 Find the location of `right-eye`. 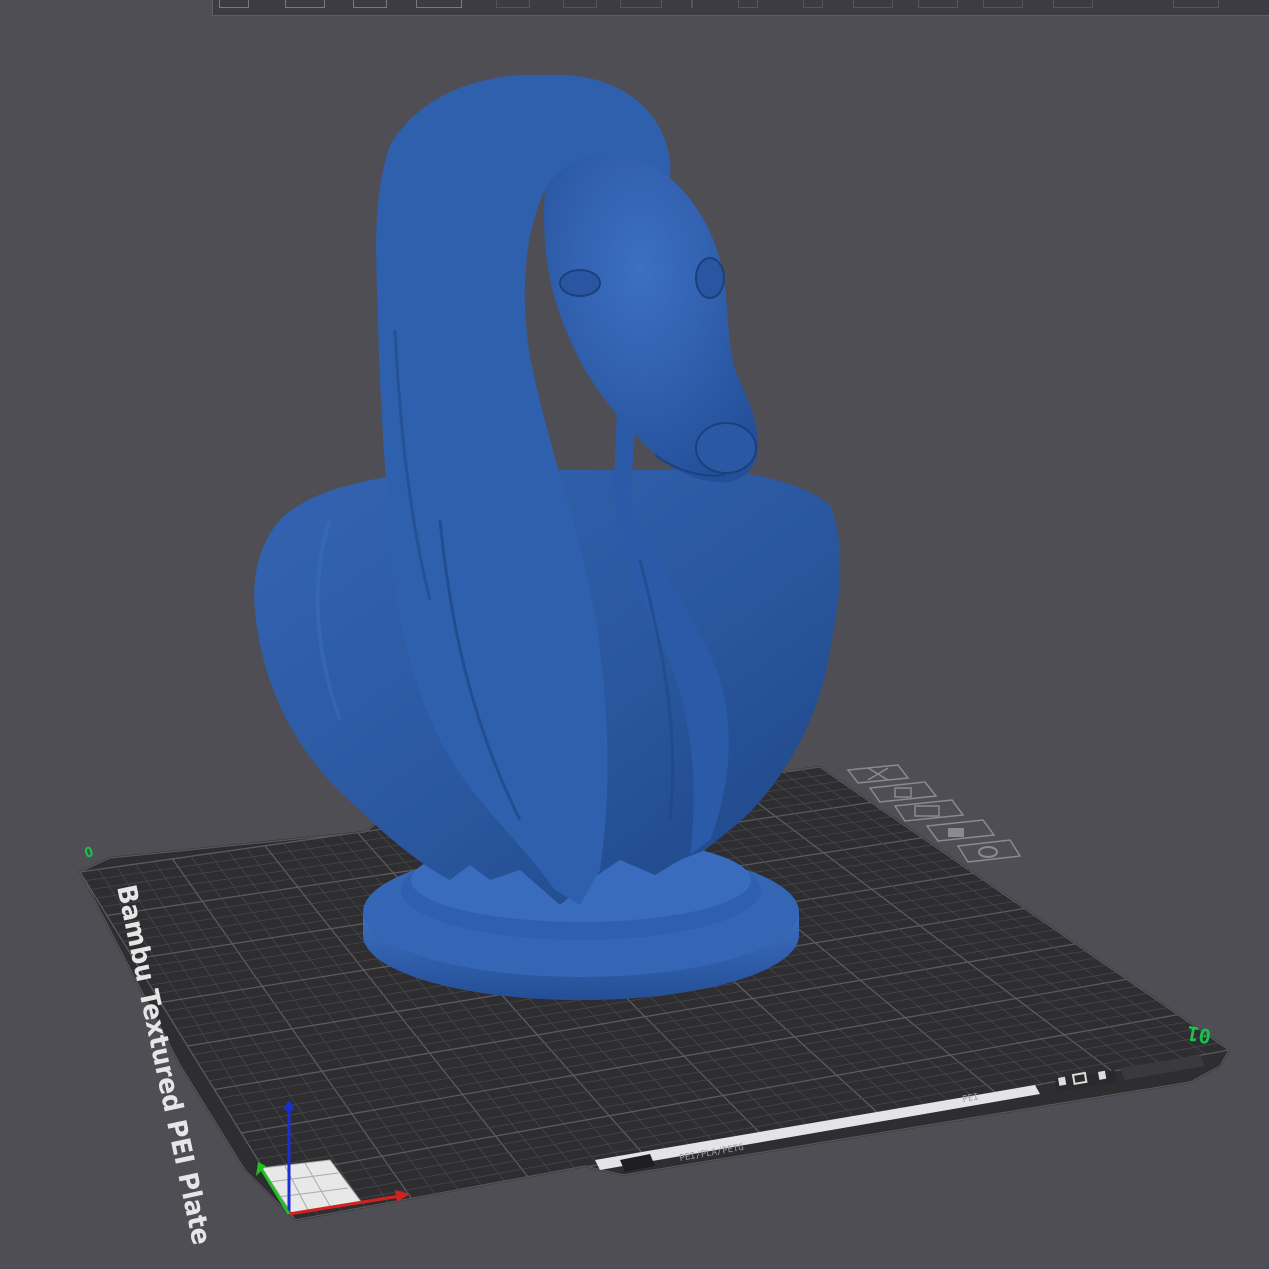

right-eye is located at coordinates (710, 278).